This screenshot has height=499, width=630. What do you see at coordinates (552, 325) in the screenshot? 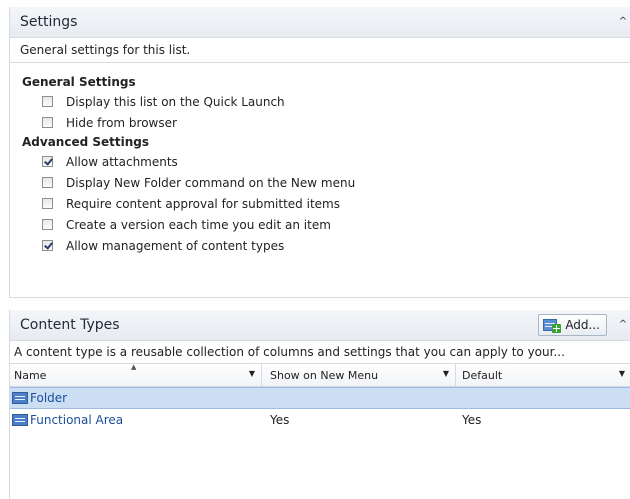
I see `add-content-type-icon` at bounding box center [552, 325].